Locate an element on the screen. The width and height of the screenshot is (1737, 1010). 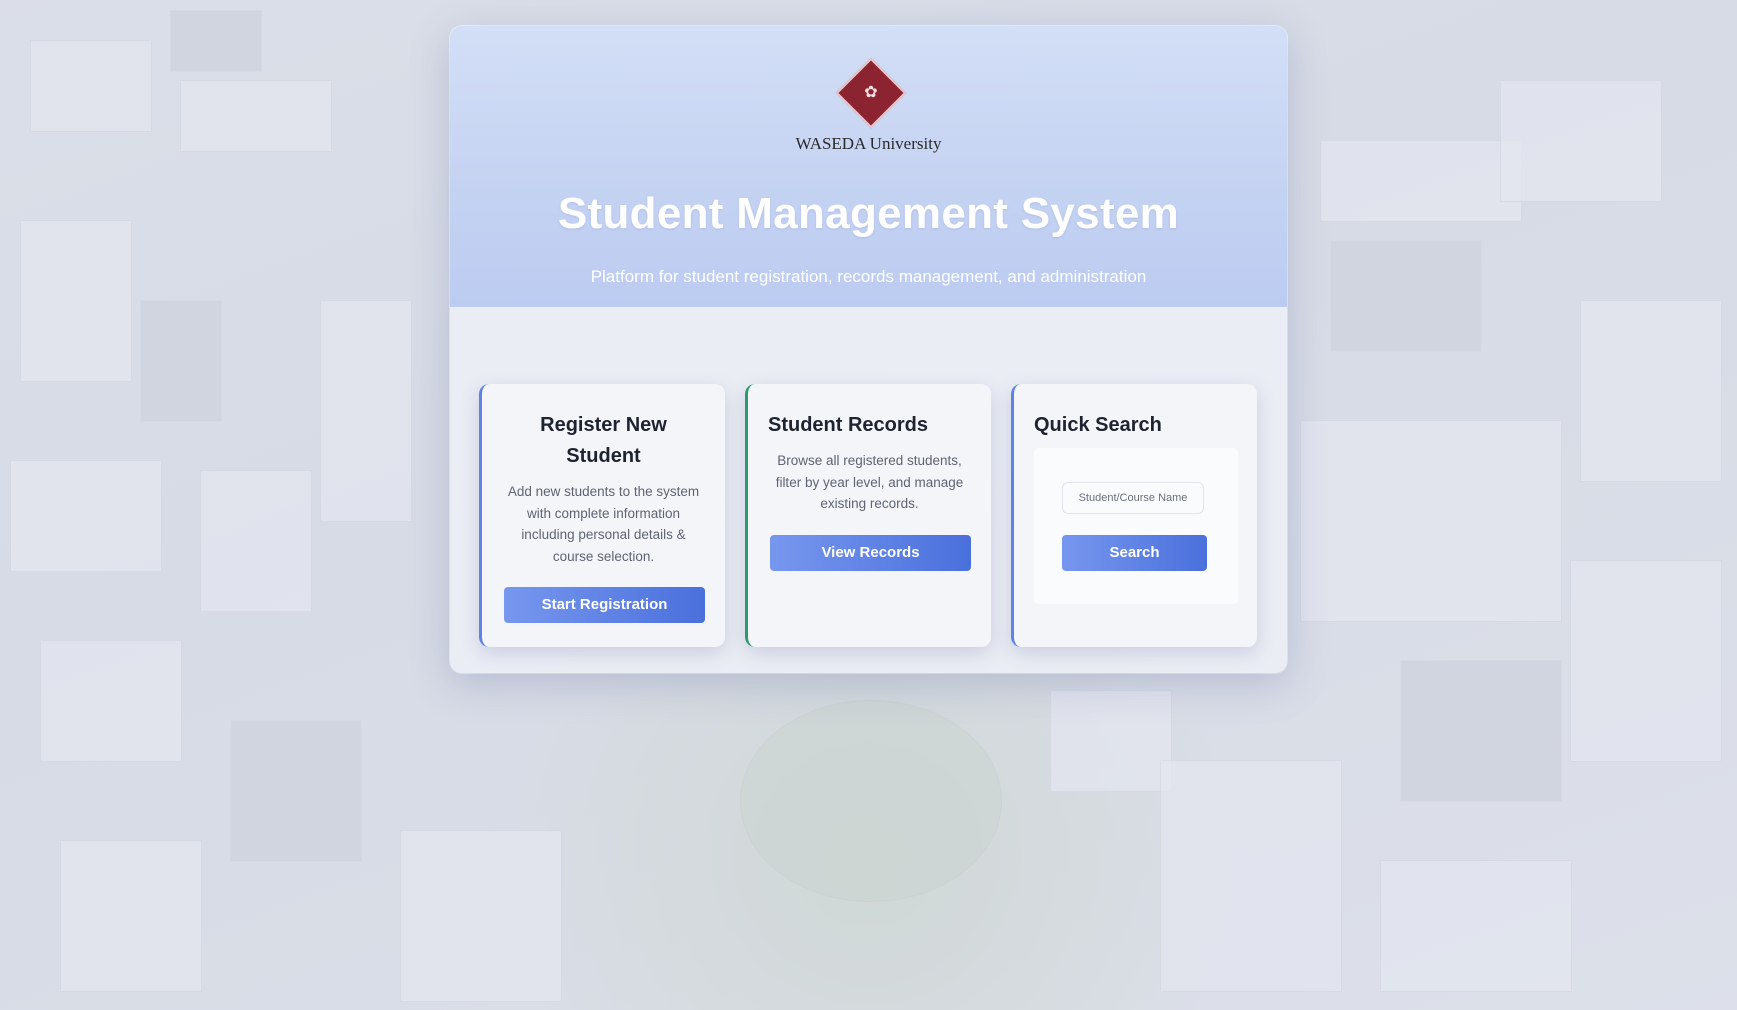
records-card-title: Student Records is located at coordinates (848, 425).